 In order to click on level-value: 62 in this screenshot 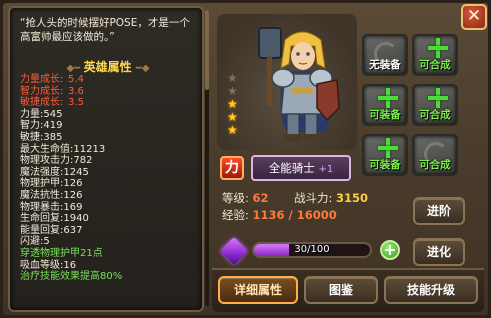, I will do `click(260, 198)`.